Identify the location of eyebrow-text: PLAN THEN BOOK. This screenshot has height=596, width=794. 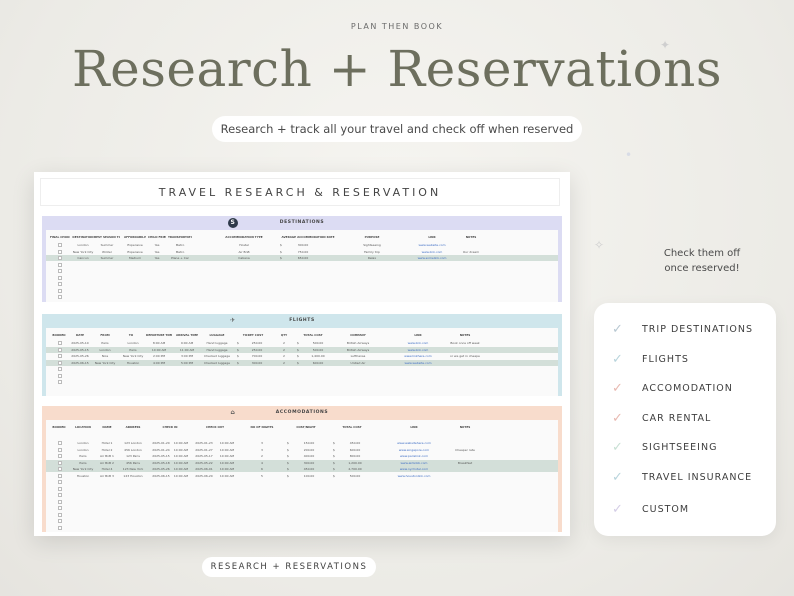
(397, 26).